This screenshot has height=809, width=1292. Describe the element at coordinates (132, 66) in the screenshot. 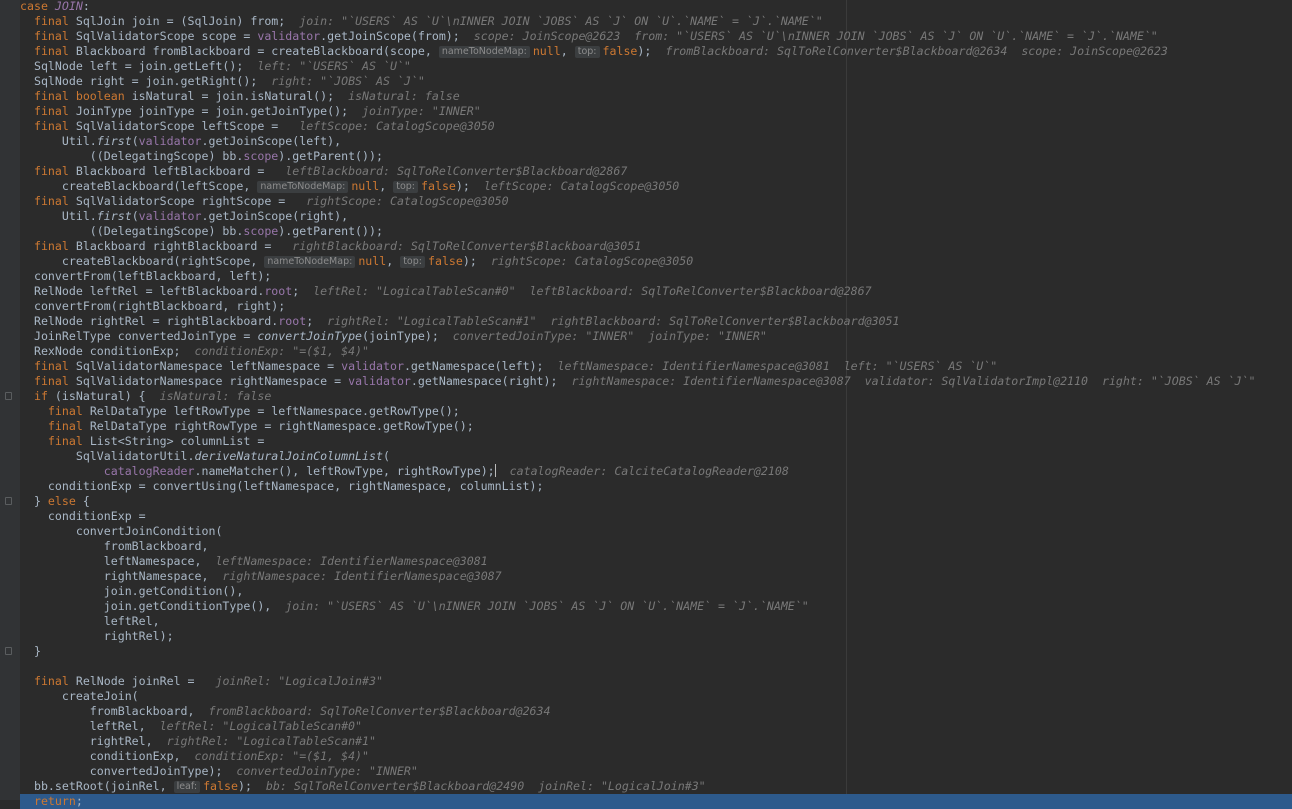

I see `code-token: SqlNode left = join.getLeft();` at that location.